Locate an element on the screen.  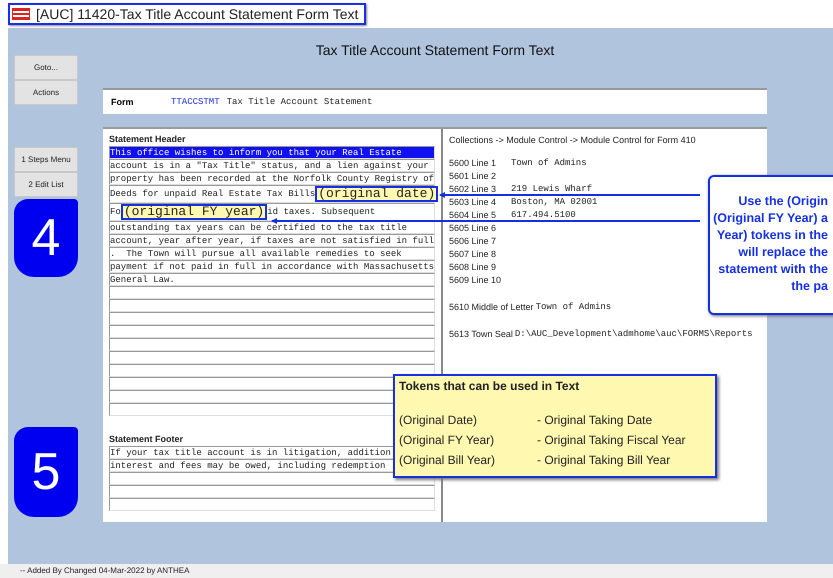
line-text: Fo is located at coordinates (115, 212).